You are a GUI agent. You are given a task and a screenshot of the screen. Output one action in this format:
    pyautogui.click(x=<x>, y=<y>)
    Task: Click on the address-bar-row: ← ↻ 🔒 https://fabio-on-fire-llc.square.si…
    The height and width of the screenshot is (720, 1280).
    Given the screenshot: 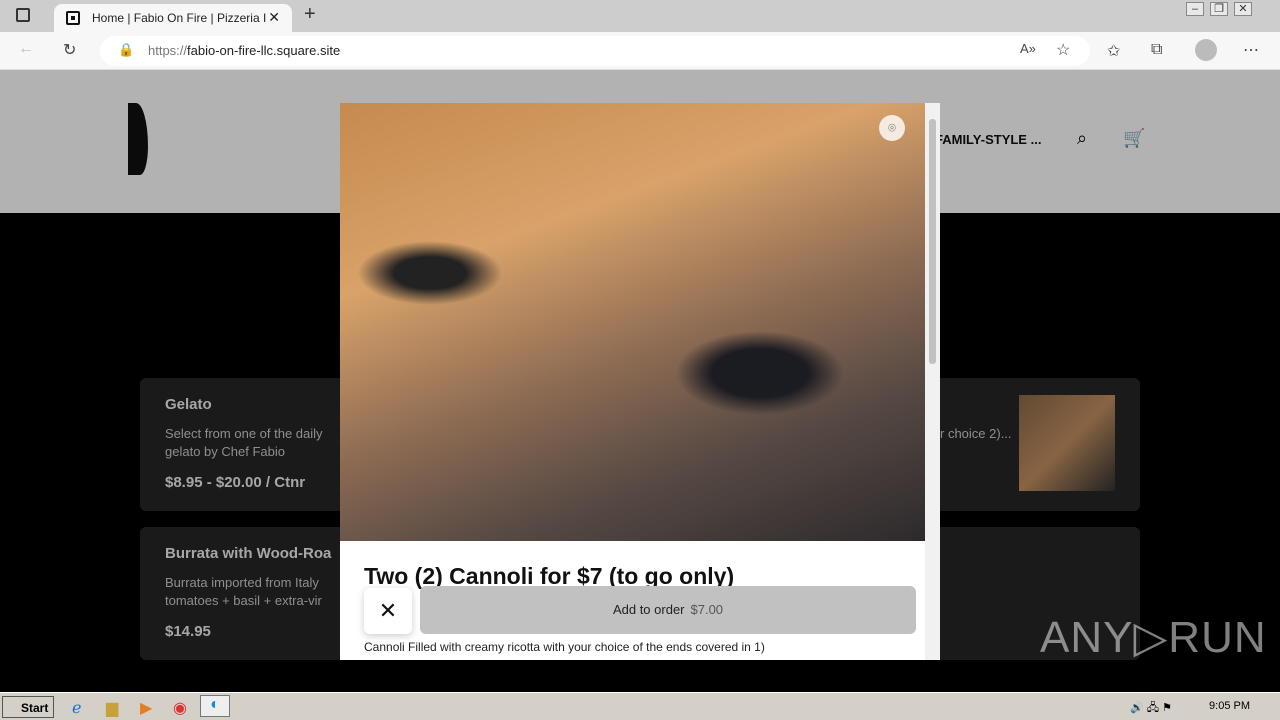 What is the action you would take?
    pyautogui.click(x=640, y=51)
    